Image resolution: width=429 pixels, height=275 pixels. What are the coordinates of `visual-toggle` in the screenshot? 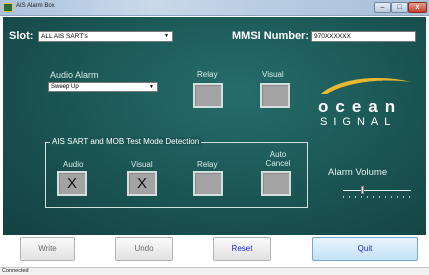 It's located at (275, 95).